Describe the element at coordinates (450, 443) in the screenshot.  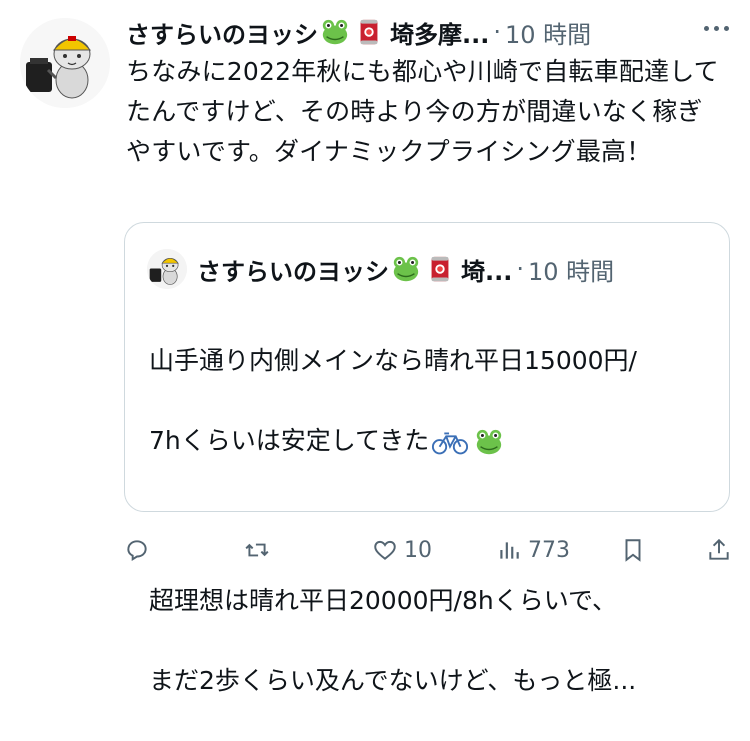
I see `bicycle-emoji-icon` at that location.